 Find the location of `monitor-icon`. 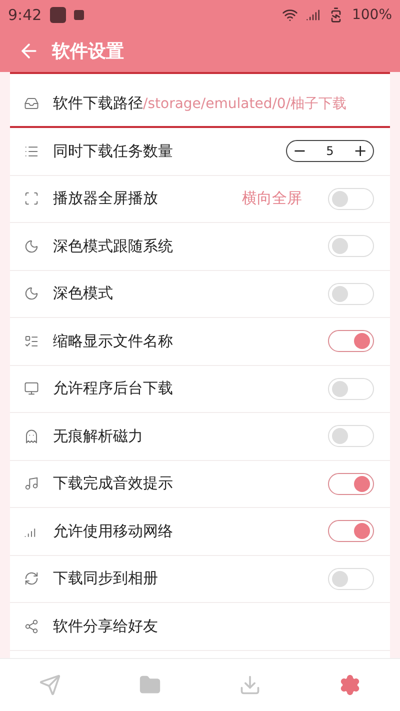

monitor-icon is located at coordinates (31, 388).